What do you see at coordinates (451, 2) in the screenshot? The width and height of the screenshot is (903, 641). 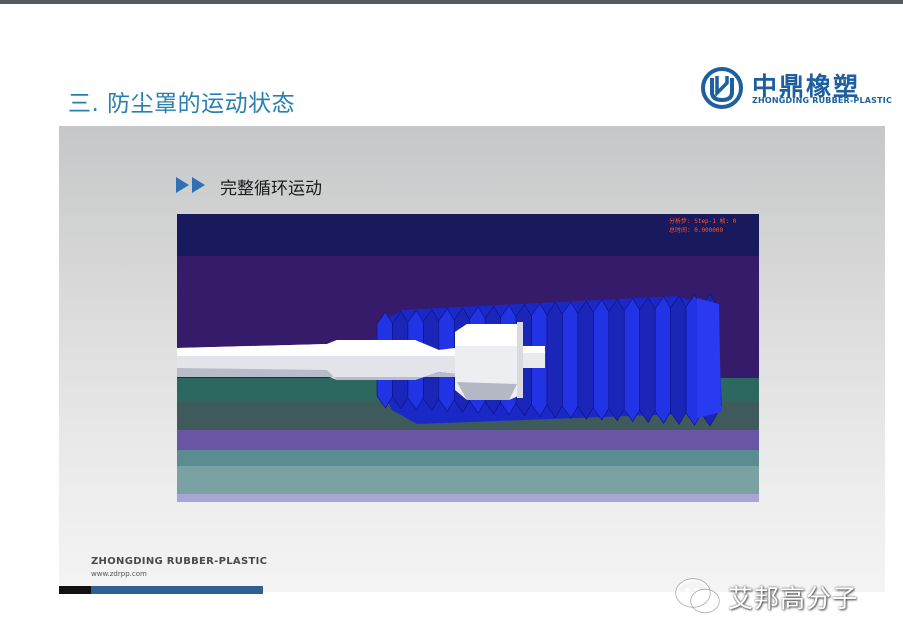 I see `top-rule` at bounding box center [451, 2].